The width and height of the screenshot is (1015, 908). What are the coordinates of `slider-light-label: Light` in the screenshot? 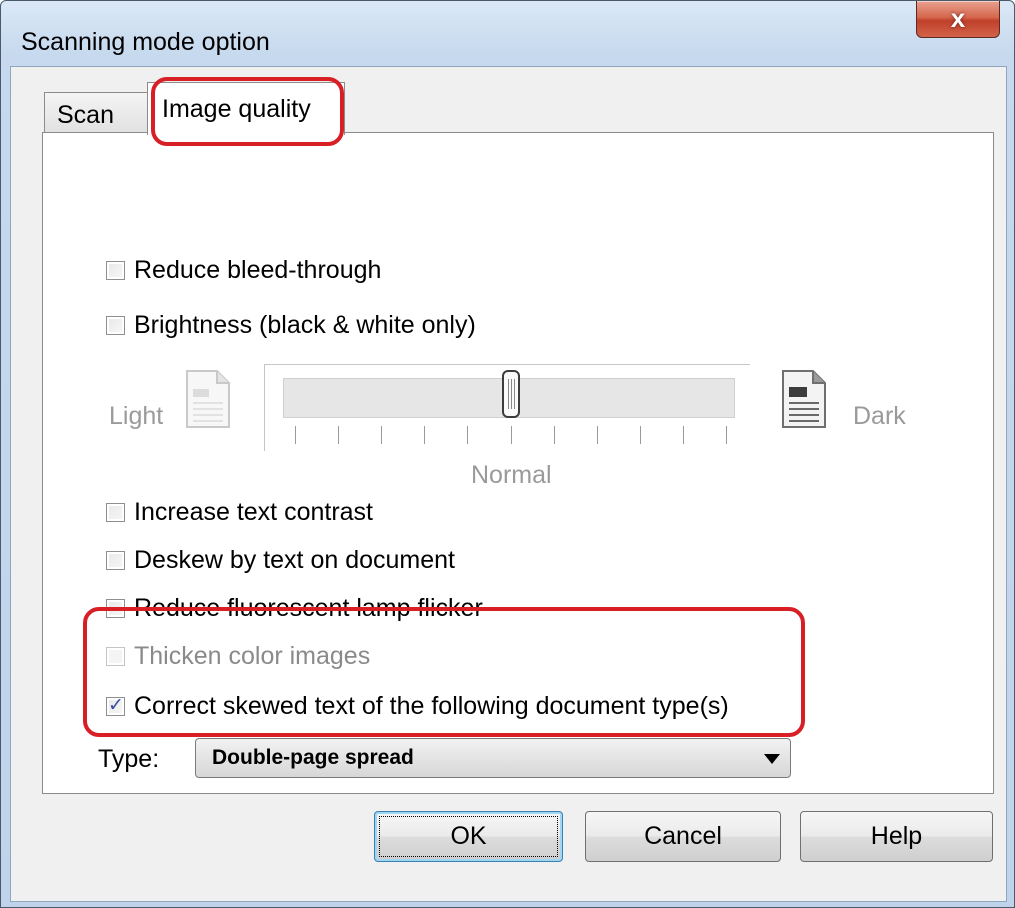 It's located at (136, 416).